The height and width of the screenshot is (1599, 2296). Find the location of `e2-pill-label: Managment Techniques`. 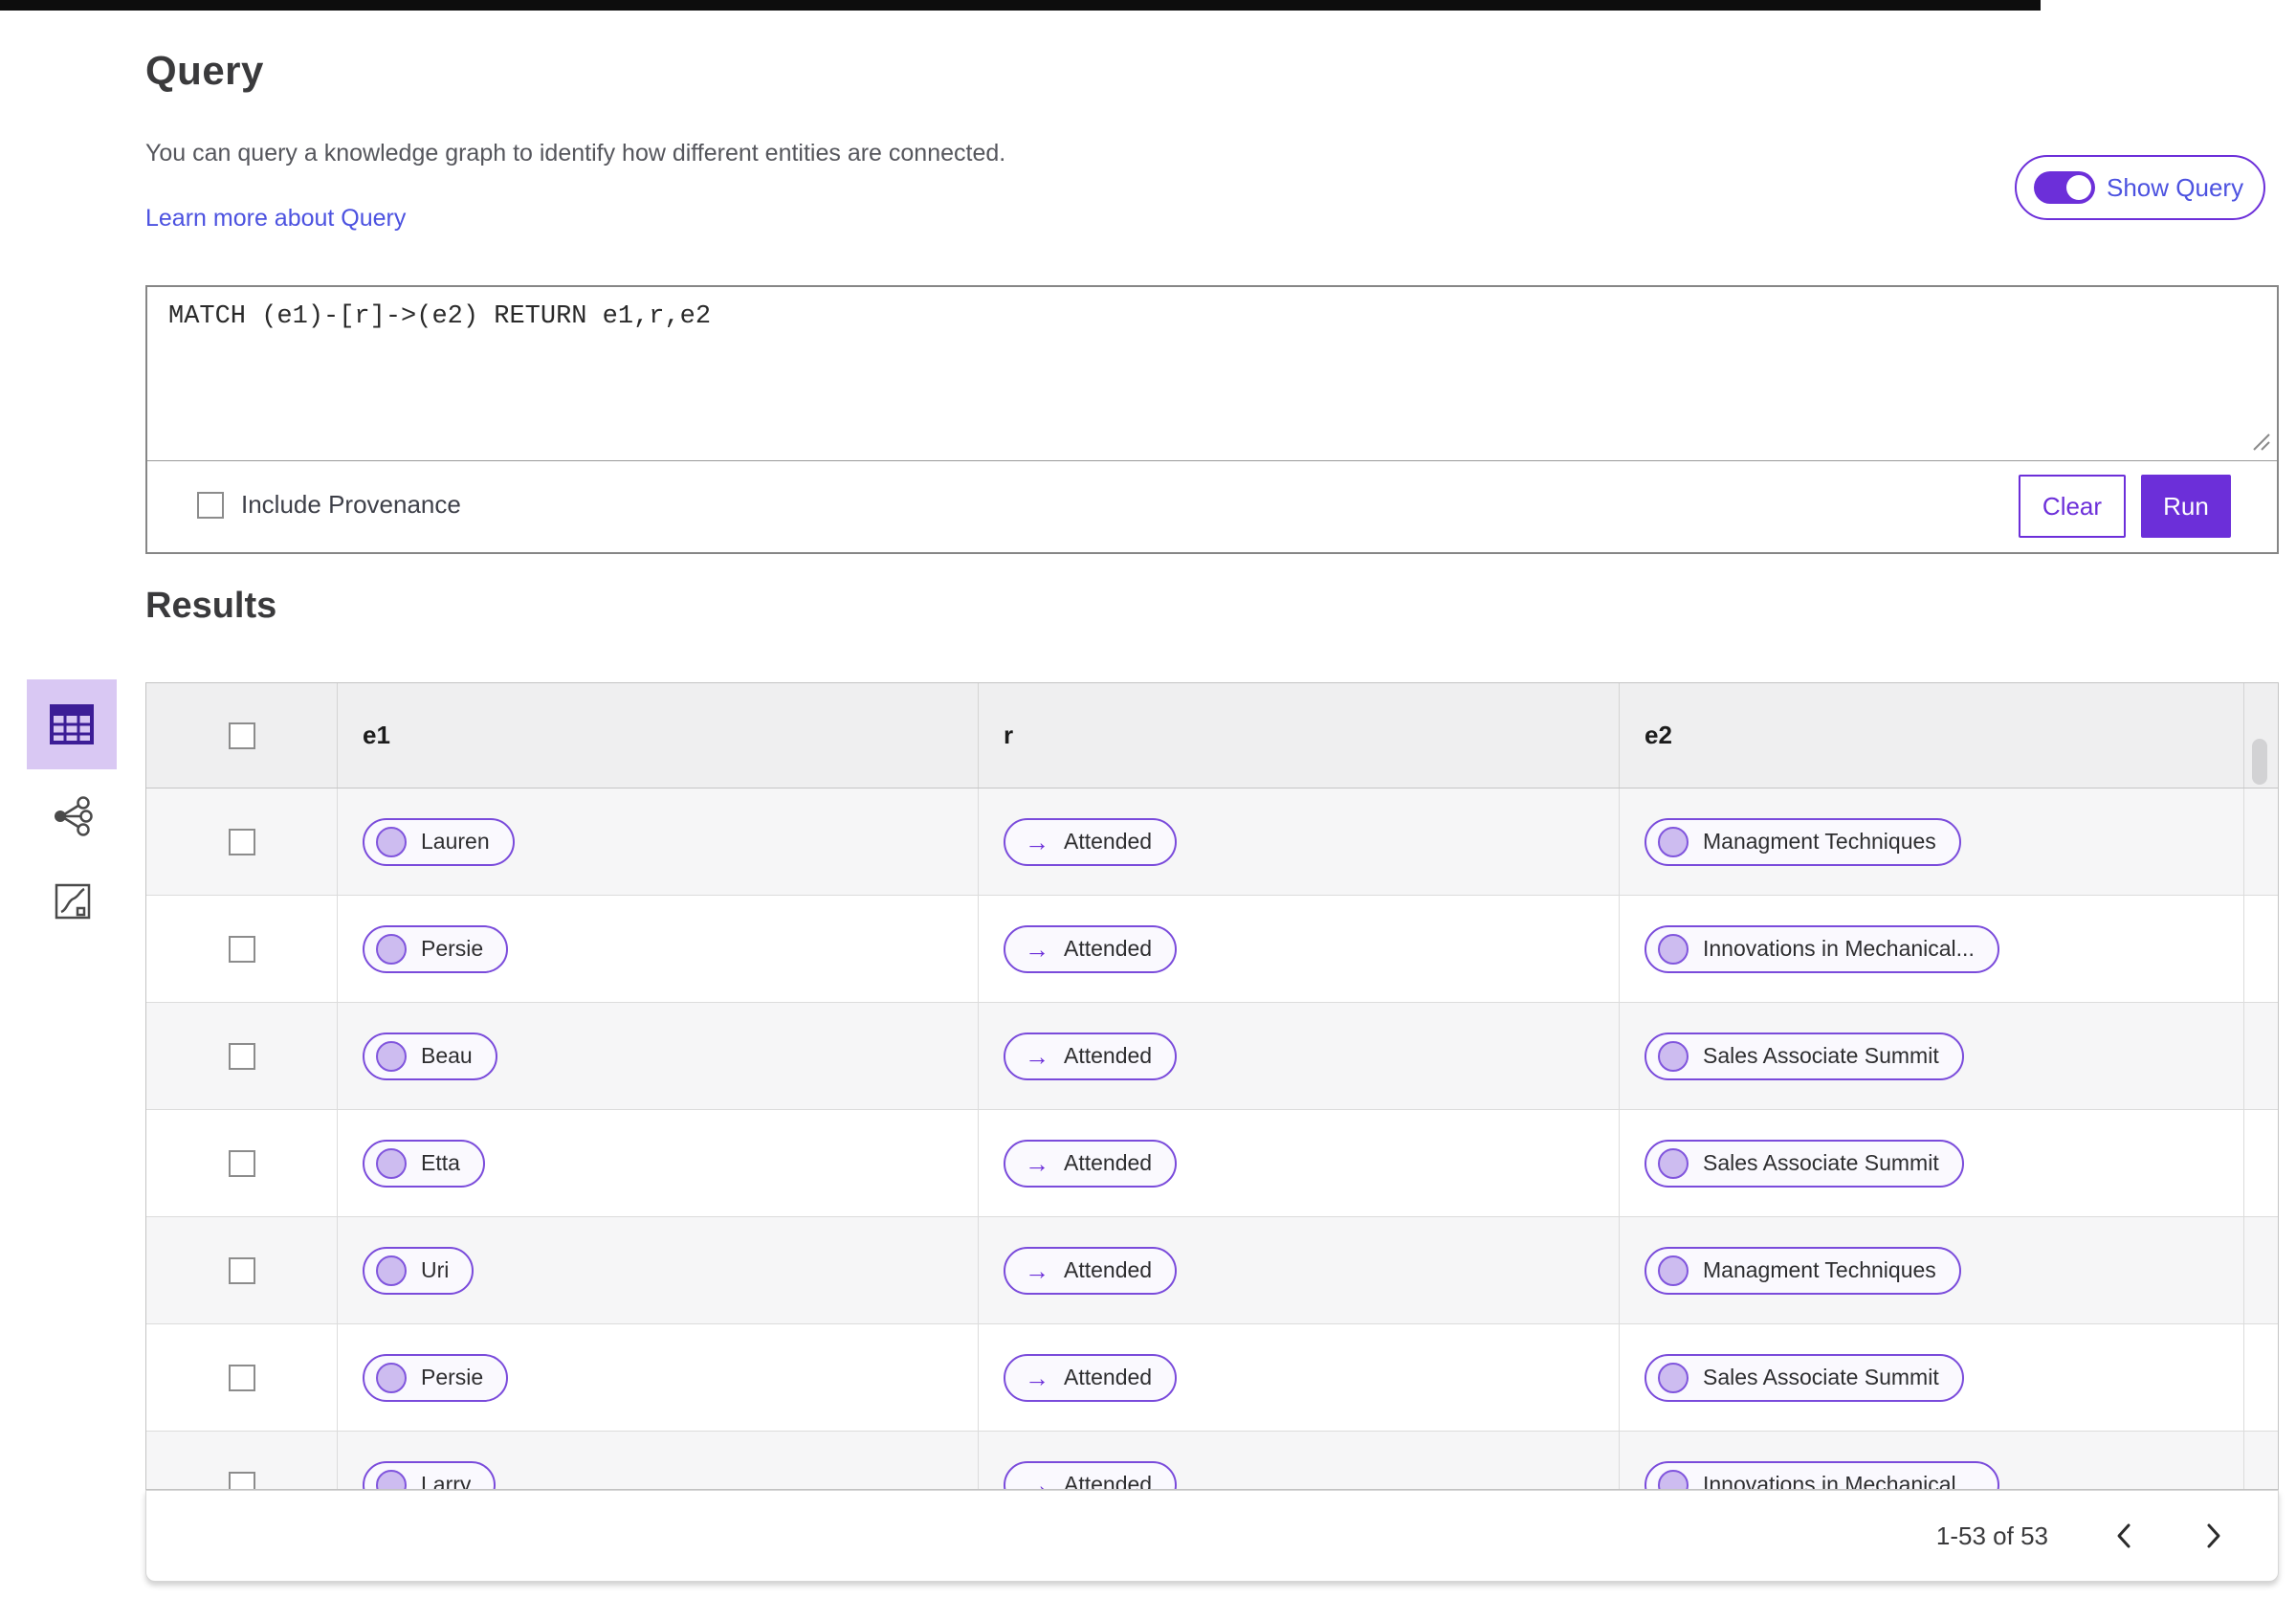

e2-pill-label: Managment Techniques is located at coordinates (1820, 841).